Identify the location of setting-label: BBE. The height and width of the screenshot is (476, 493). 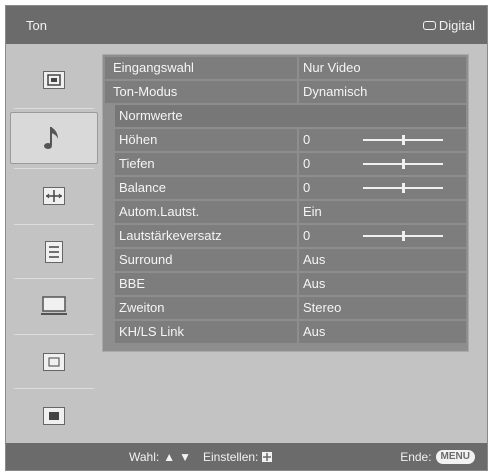
(206, 284).